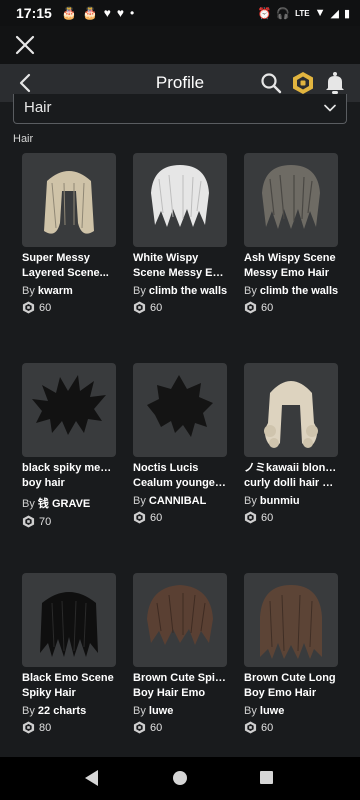 The height and width of the screenshot is (800, 360). I want to click on nav-back-icon, so click(92, 778).